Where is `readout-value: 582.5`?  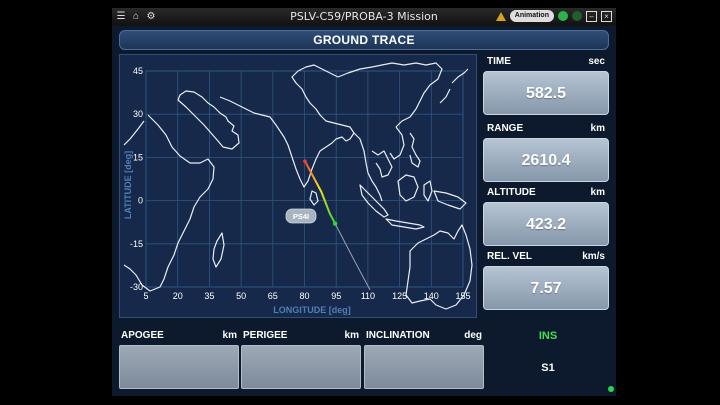
readout-value: 582.5 is located at coordinates (546, 93).